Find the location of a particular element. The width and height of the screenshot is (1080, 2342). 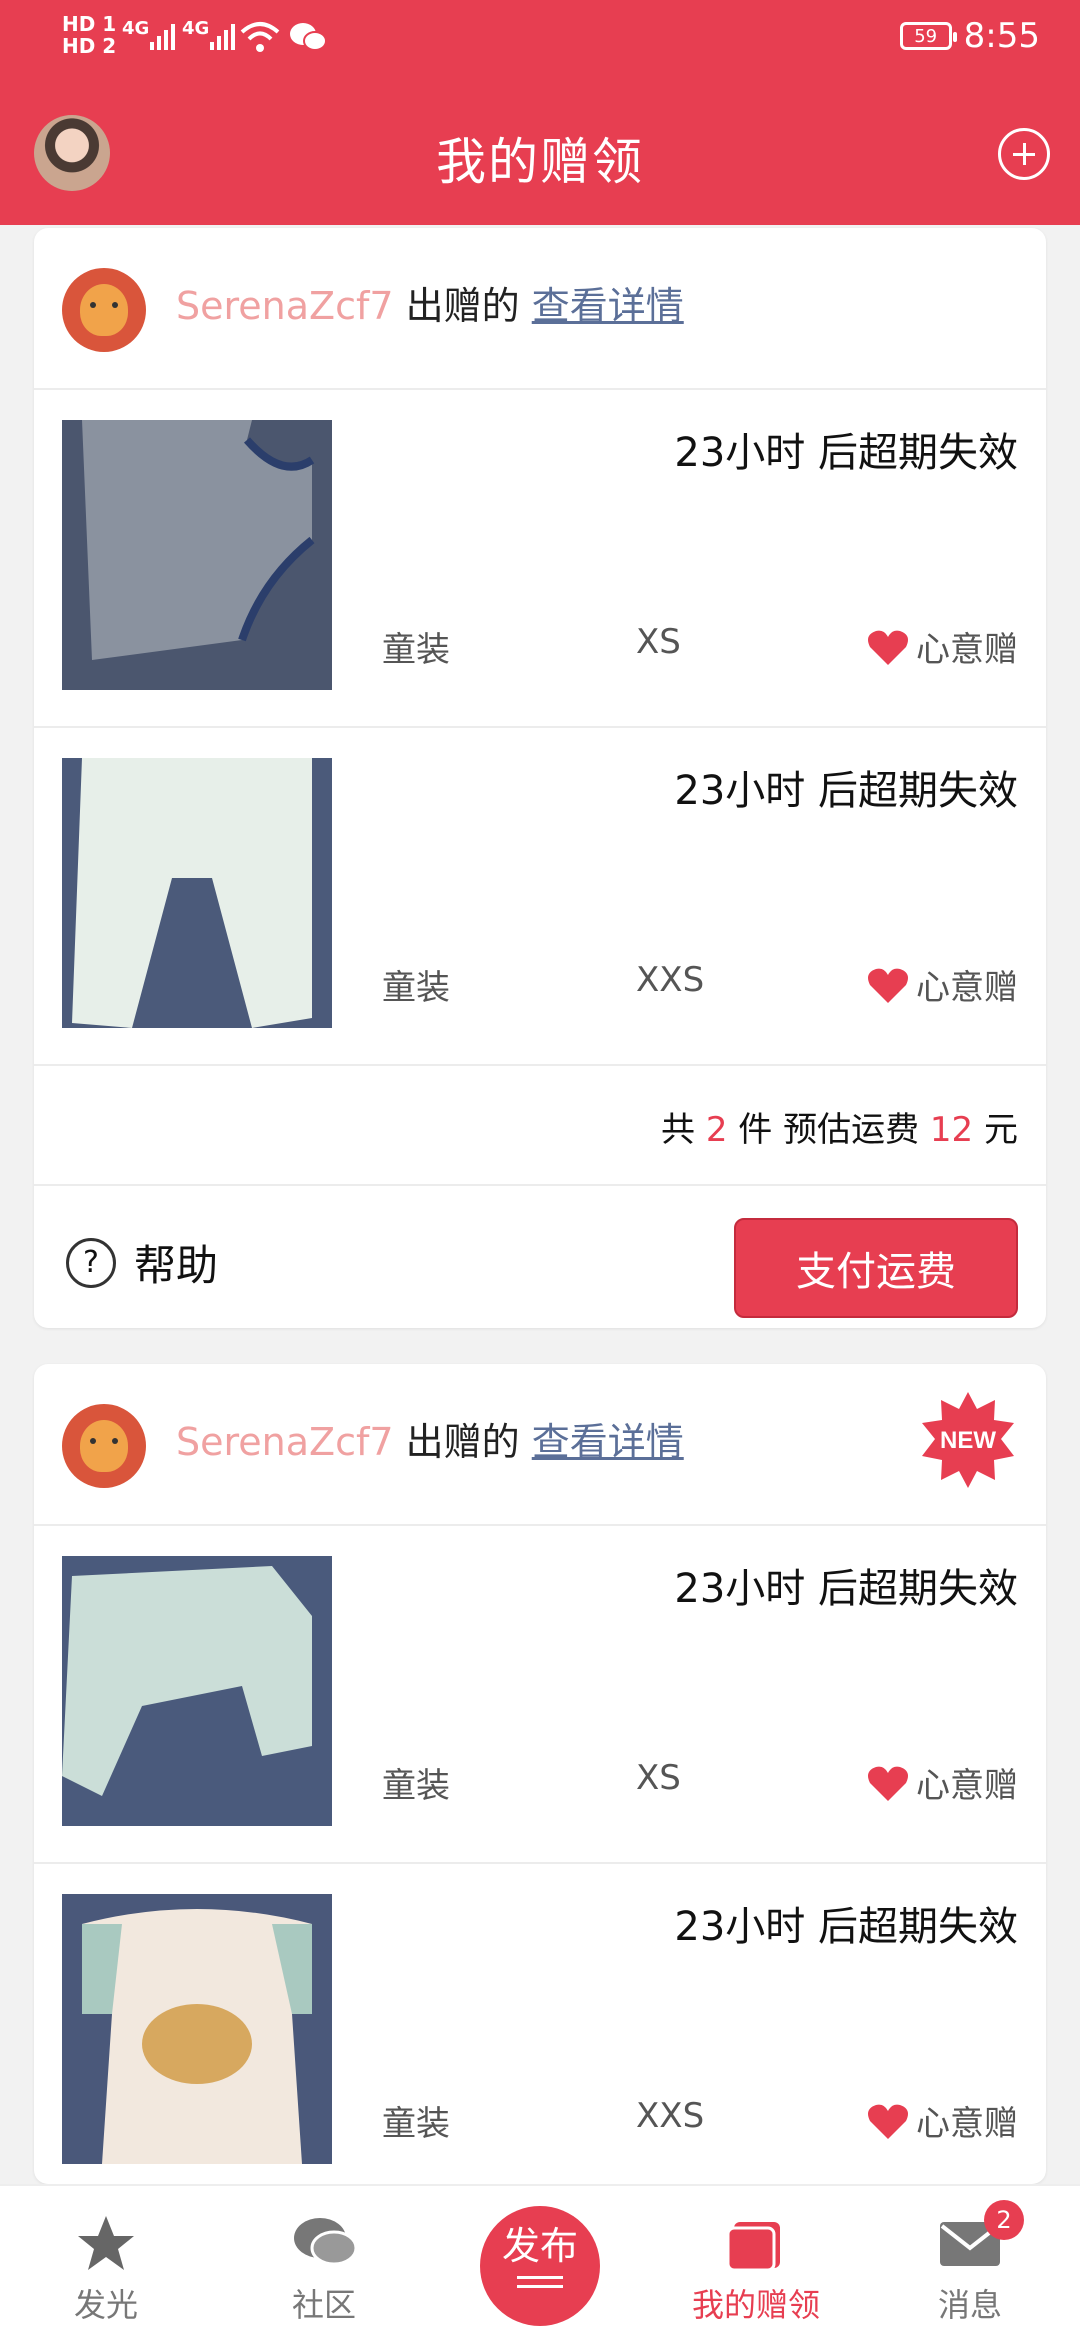

signal-icon is located at coordinates (162, 35).